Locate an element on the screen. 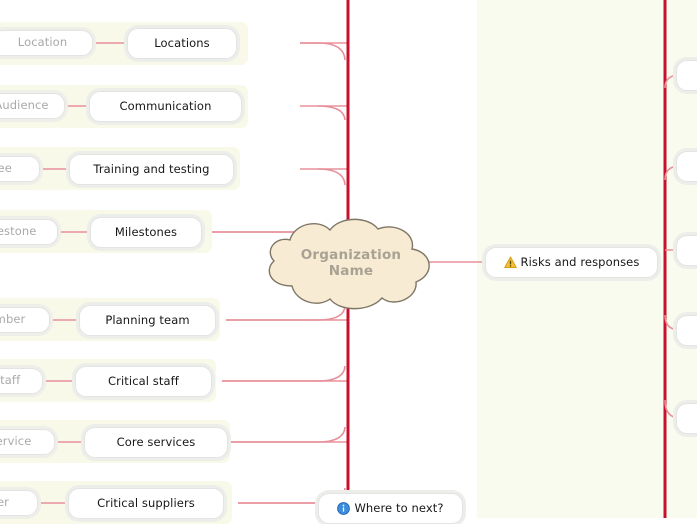  node-label: er is located at coordinates (4, 502).